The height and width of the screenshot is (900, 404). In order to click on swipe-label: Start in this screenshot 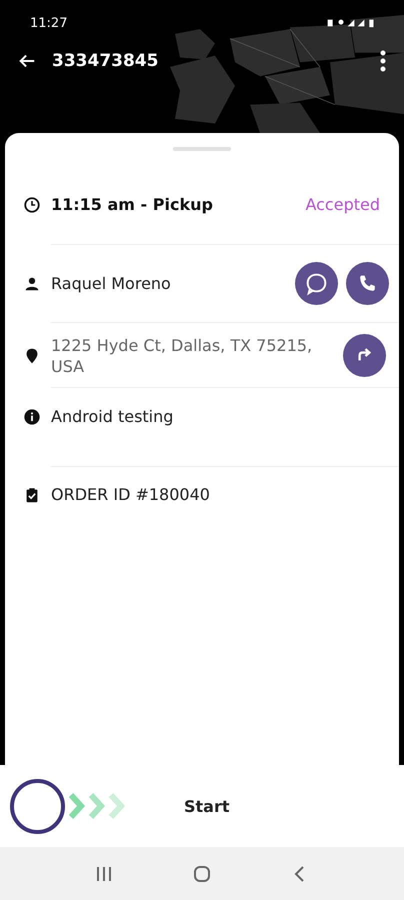, I will do `click(207, 806)`.